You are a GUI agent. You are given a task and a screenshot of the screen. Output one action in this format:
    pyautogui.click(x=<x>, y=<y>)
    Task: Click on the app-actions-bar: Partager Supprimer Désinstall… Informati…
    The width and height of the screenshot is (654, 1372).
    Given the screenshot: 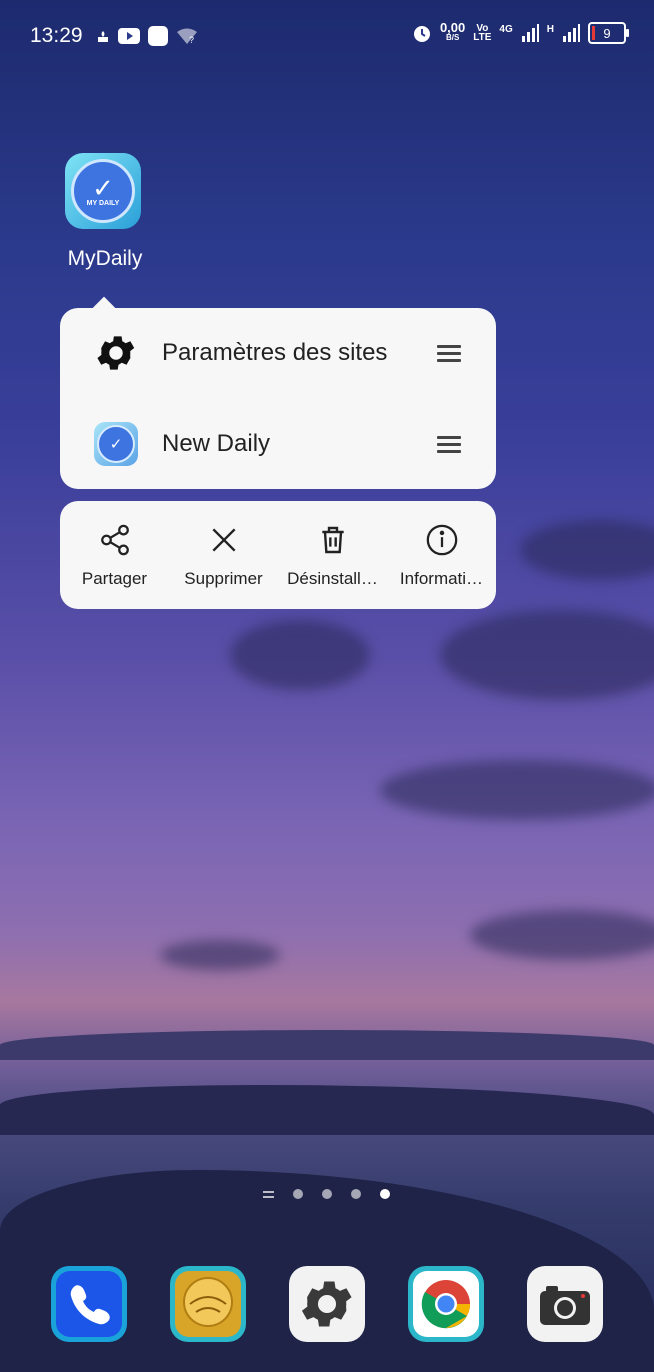 What is the action you would take?
    pyautogui.click(x=278, y=555)
    